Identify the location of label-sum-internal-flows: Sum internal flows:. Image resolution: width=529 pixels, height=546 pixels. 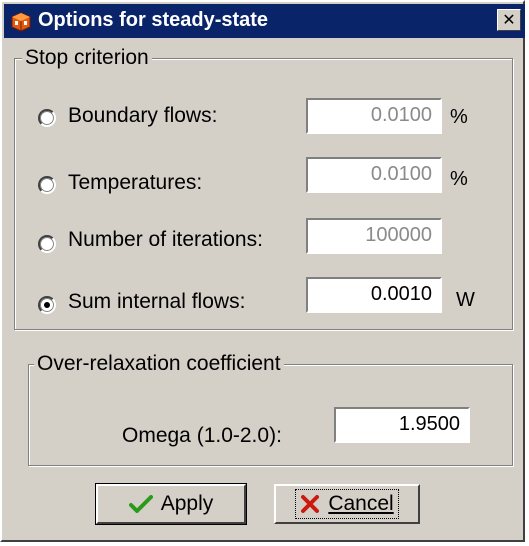
(157, 301).